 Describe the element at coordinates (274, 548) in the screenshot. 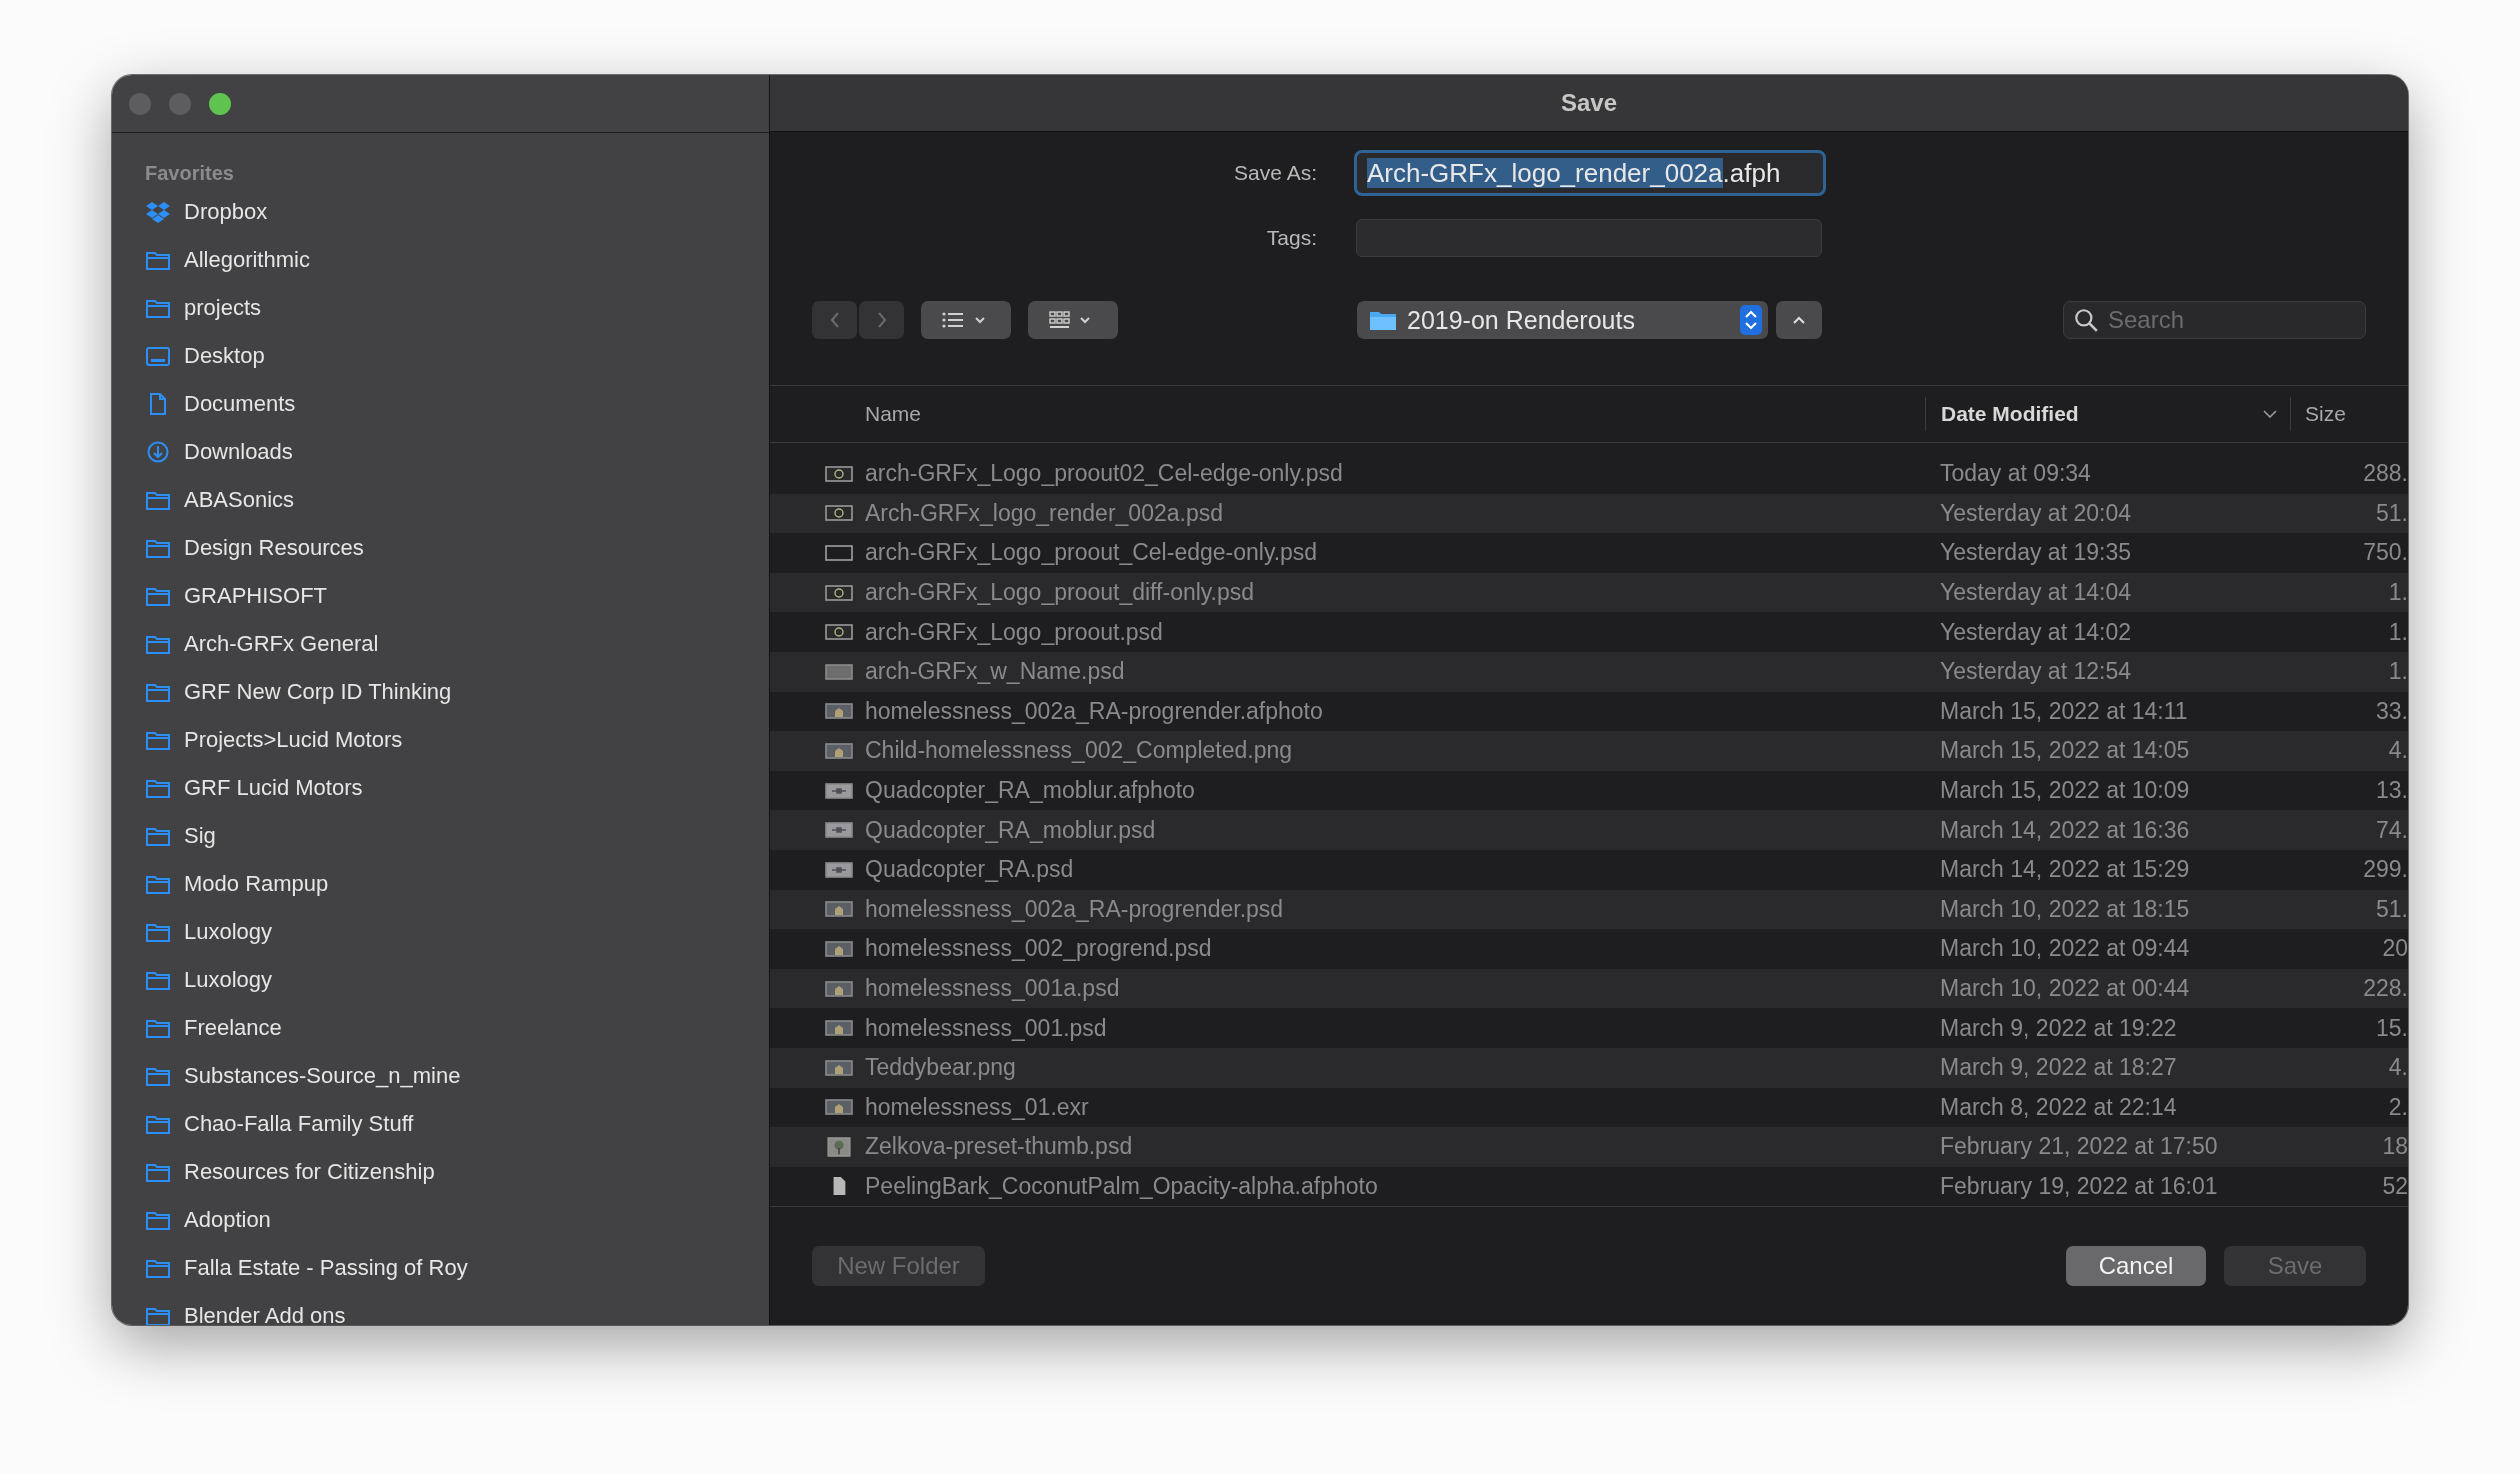

I see `sidebar-item: Design Resources` at that location.